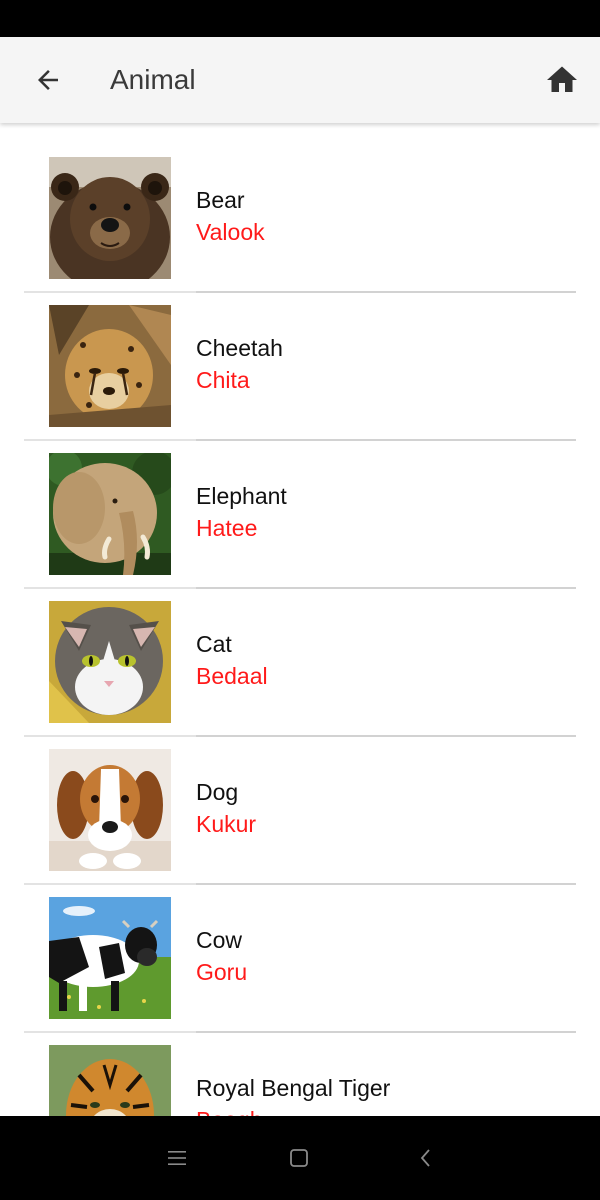 The width and height of the screenshot is (600, 1200). Describe the element at coordinates (227, 528) in the screenshot. I see `animal-local-name: Hatee` at that location.